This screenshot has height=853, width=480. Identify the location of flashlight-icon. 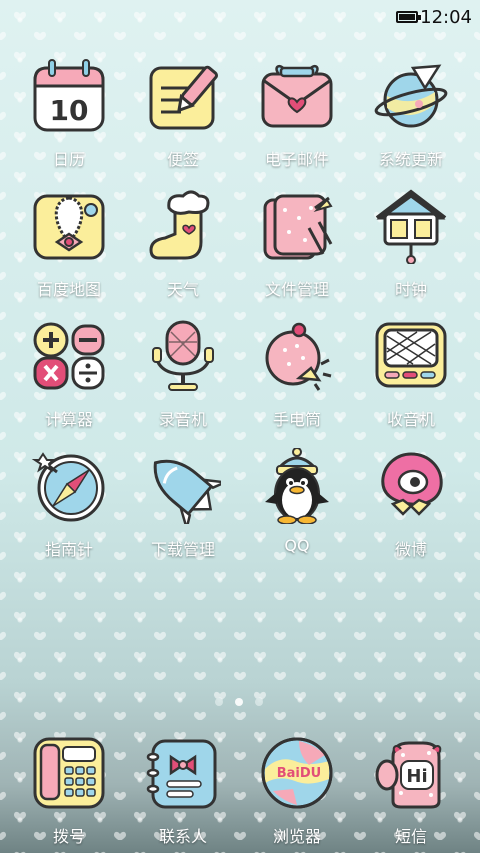
(298, 356).